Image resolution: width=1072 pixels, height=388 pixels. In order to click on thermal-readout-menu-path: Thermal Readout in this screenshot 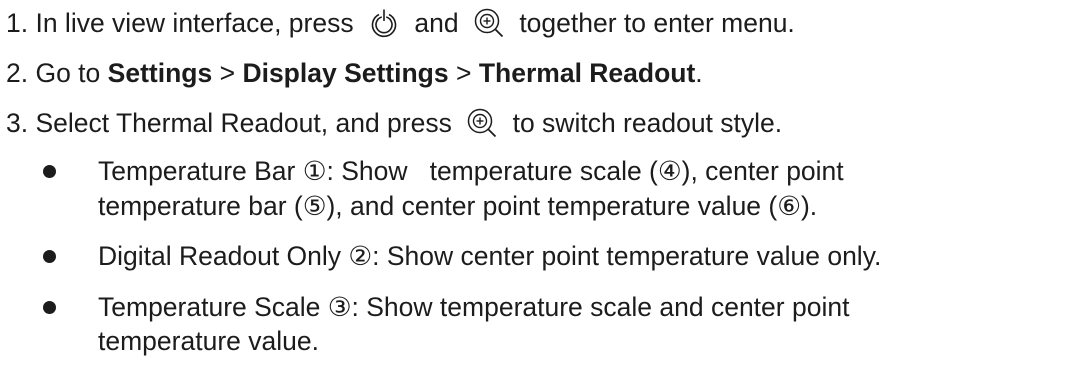, I will do `click(587, 73)`.